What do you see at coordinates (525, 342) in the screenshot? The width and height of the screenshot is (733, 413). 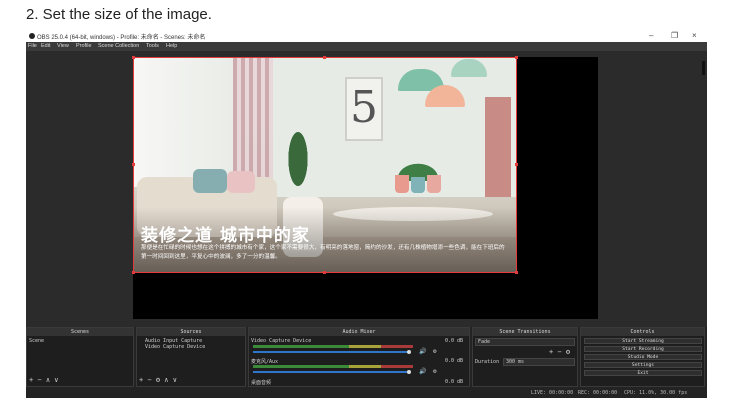 I see `transition-select: Fade` at bounding box center [525, 342].